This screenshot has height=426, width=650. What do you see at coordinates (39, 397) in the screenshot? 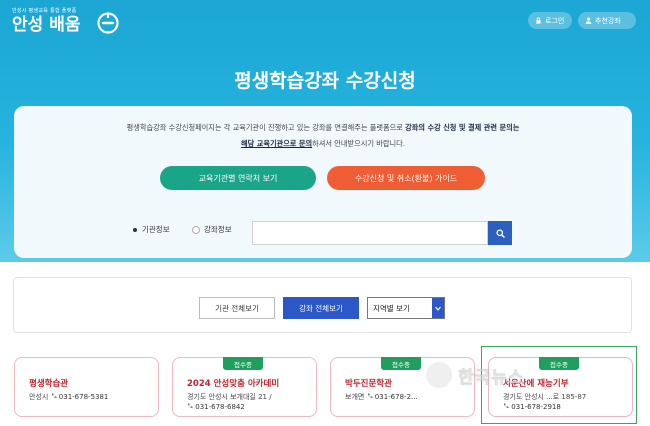
I see `card-address-text: 안성시` at bounding box center [39, 397].